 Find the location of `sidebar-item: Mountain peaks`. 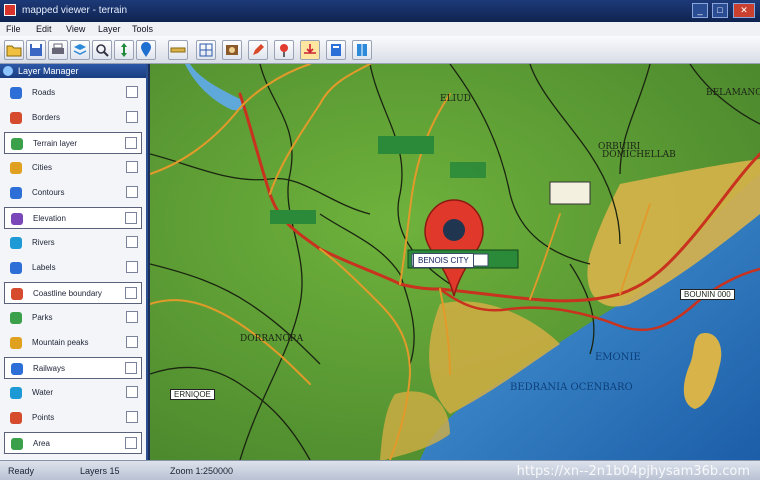

sidebar-item: Mountain peaks is located at coordinates (73, 343).